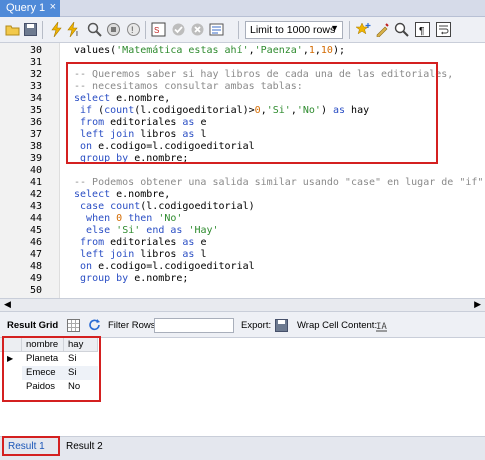 This screenshot has width=485, height=460. What do you see at coordinates (95, 325) in the screenshot?
I see `refresh-icon` at bounding box center [95, 325].